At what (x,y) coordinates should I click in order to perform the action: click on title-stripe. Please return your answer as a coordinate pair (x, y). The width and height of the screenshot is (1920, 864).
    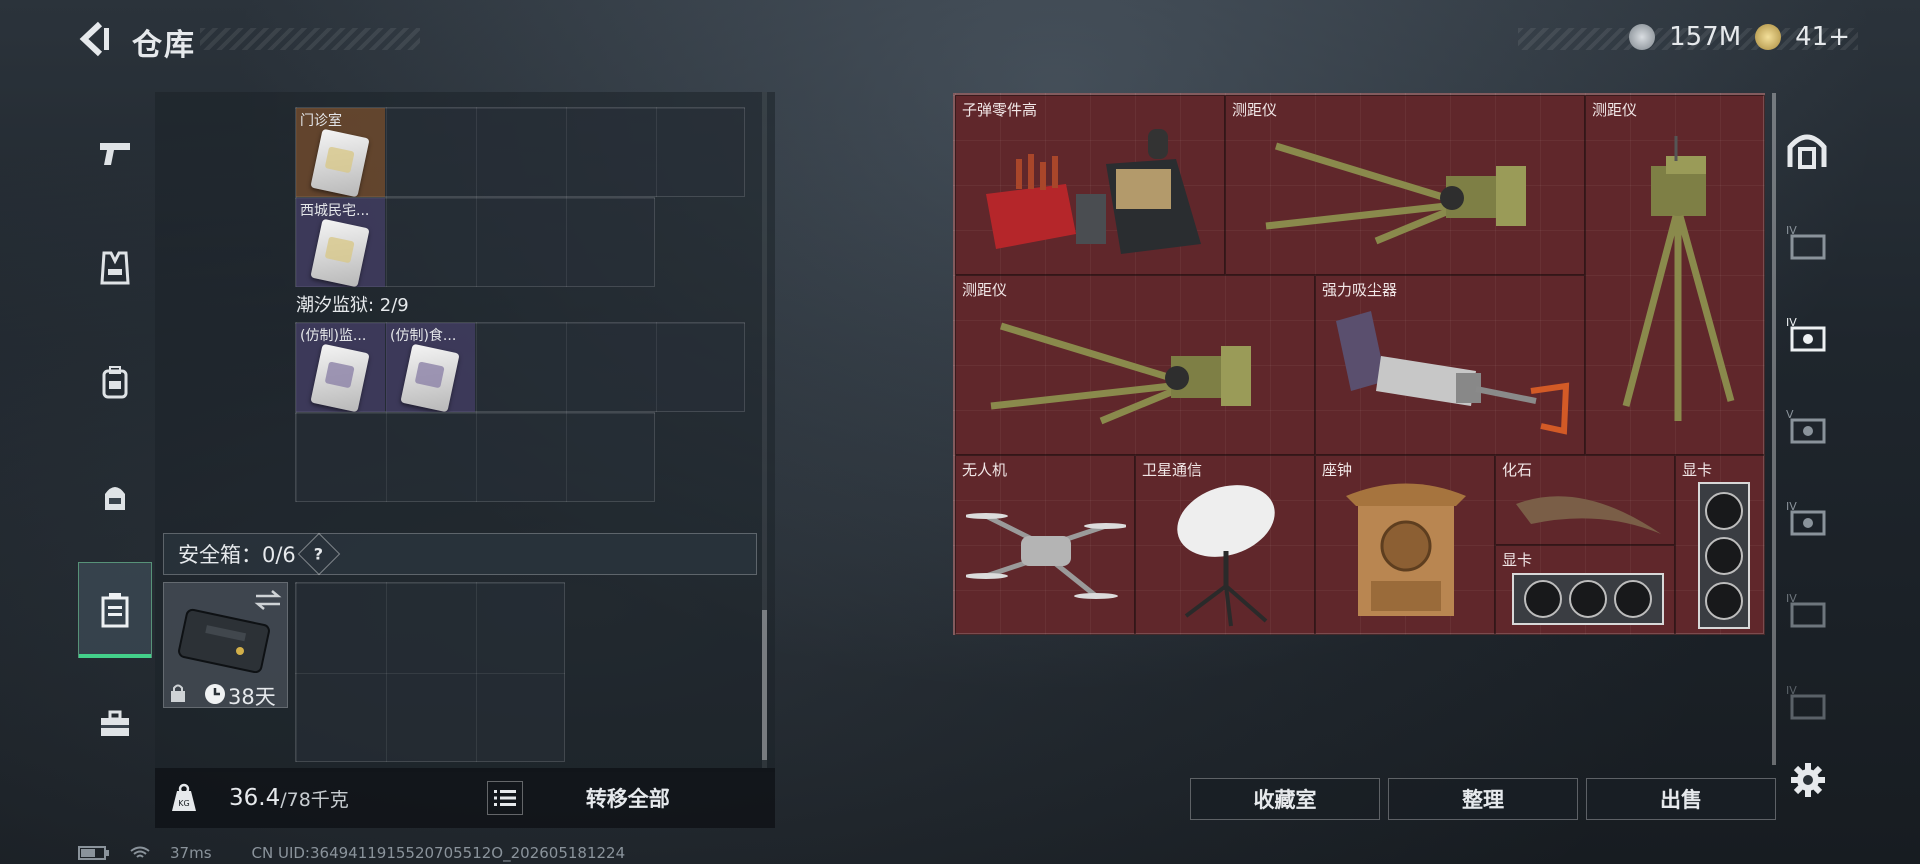
    Looking at the image, I should click on (310, 39).